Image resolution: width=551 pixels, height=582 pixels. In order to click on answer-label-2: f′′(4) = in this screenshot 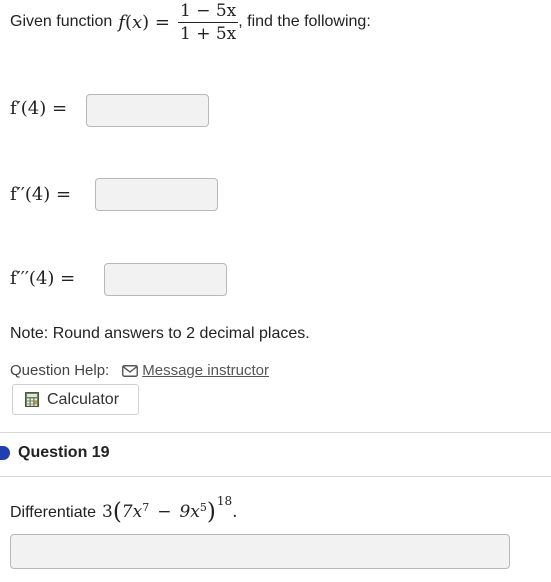, I will do `click(41, 194)`.